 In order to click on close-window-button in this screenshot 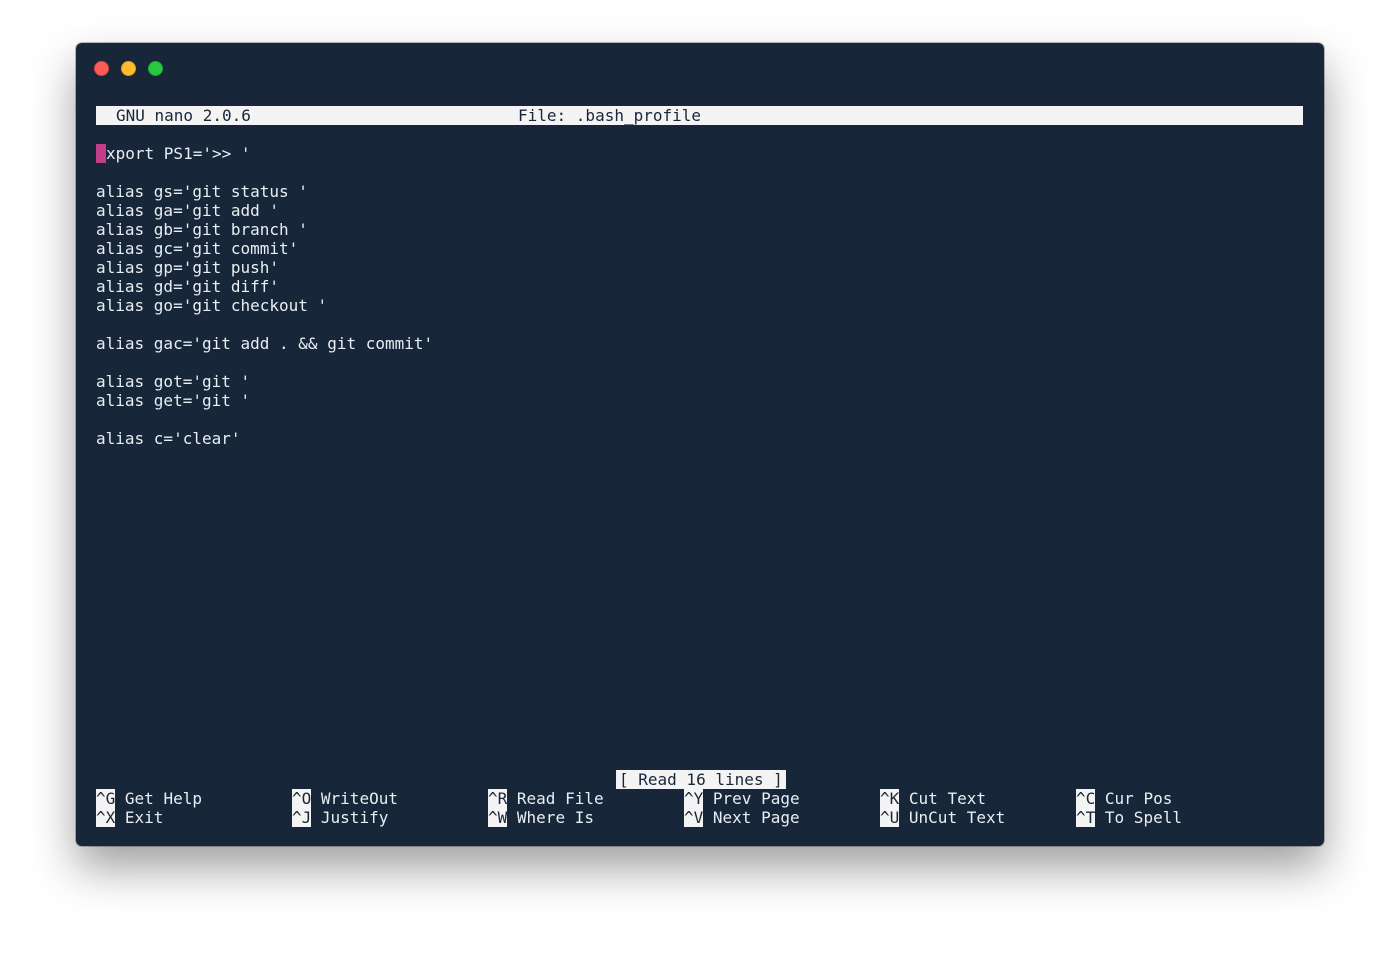, I will do `click(101, 68)`.